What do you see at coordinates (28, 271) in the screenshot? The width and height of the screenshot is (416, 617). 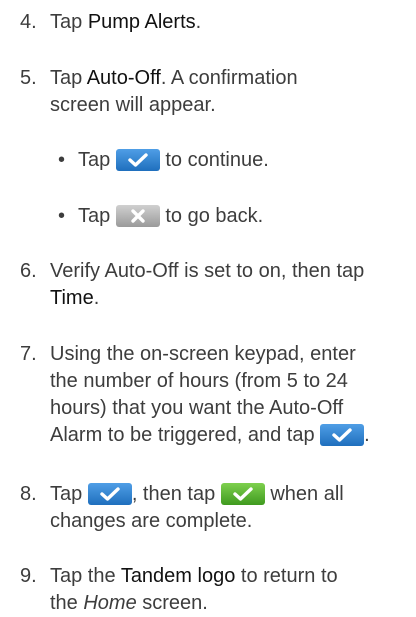 I see `step-number: 6.` at bounding box center [28, 271].